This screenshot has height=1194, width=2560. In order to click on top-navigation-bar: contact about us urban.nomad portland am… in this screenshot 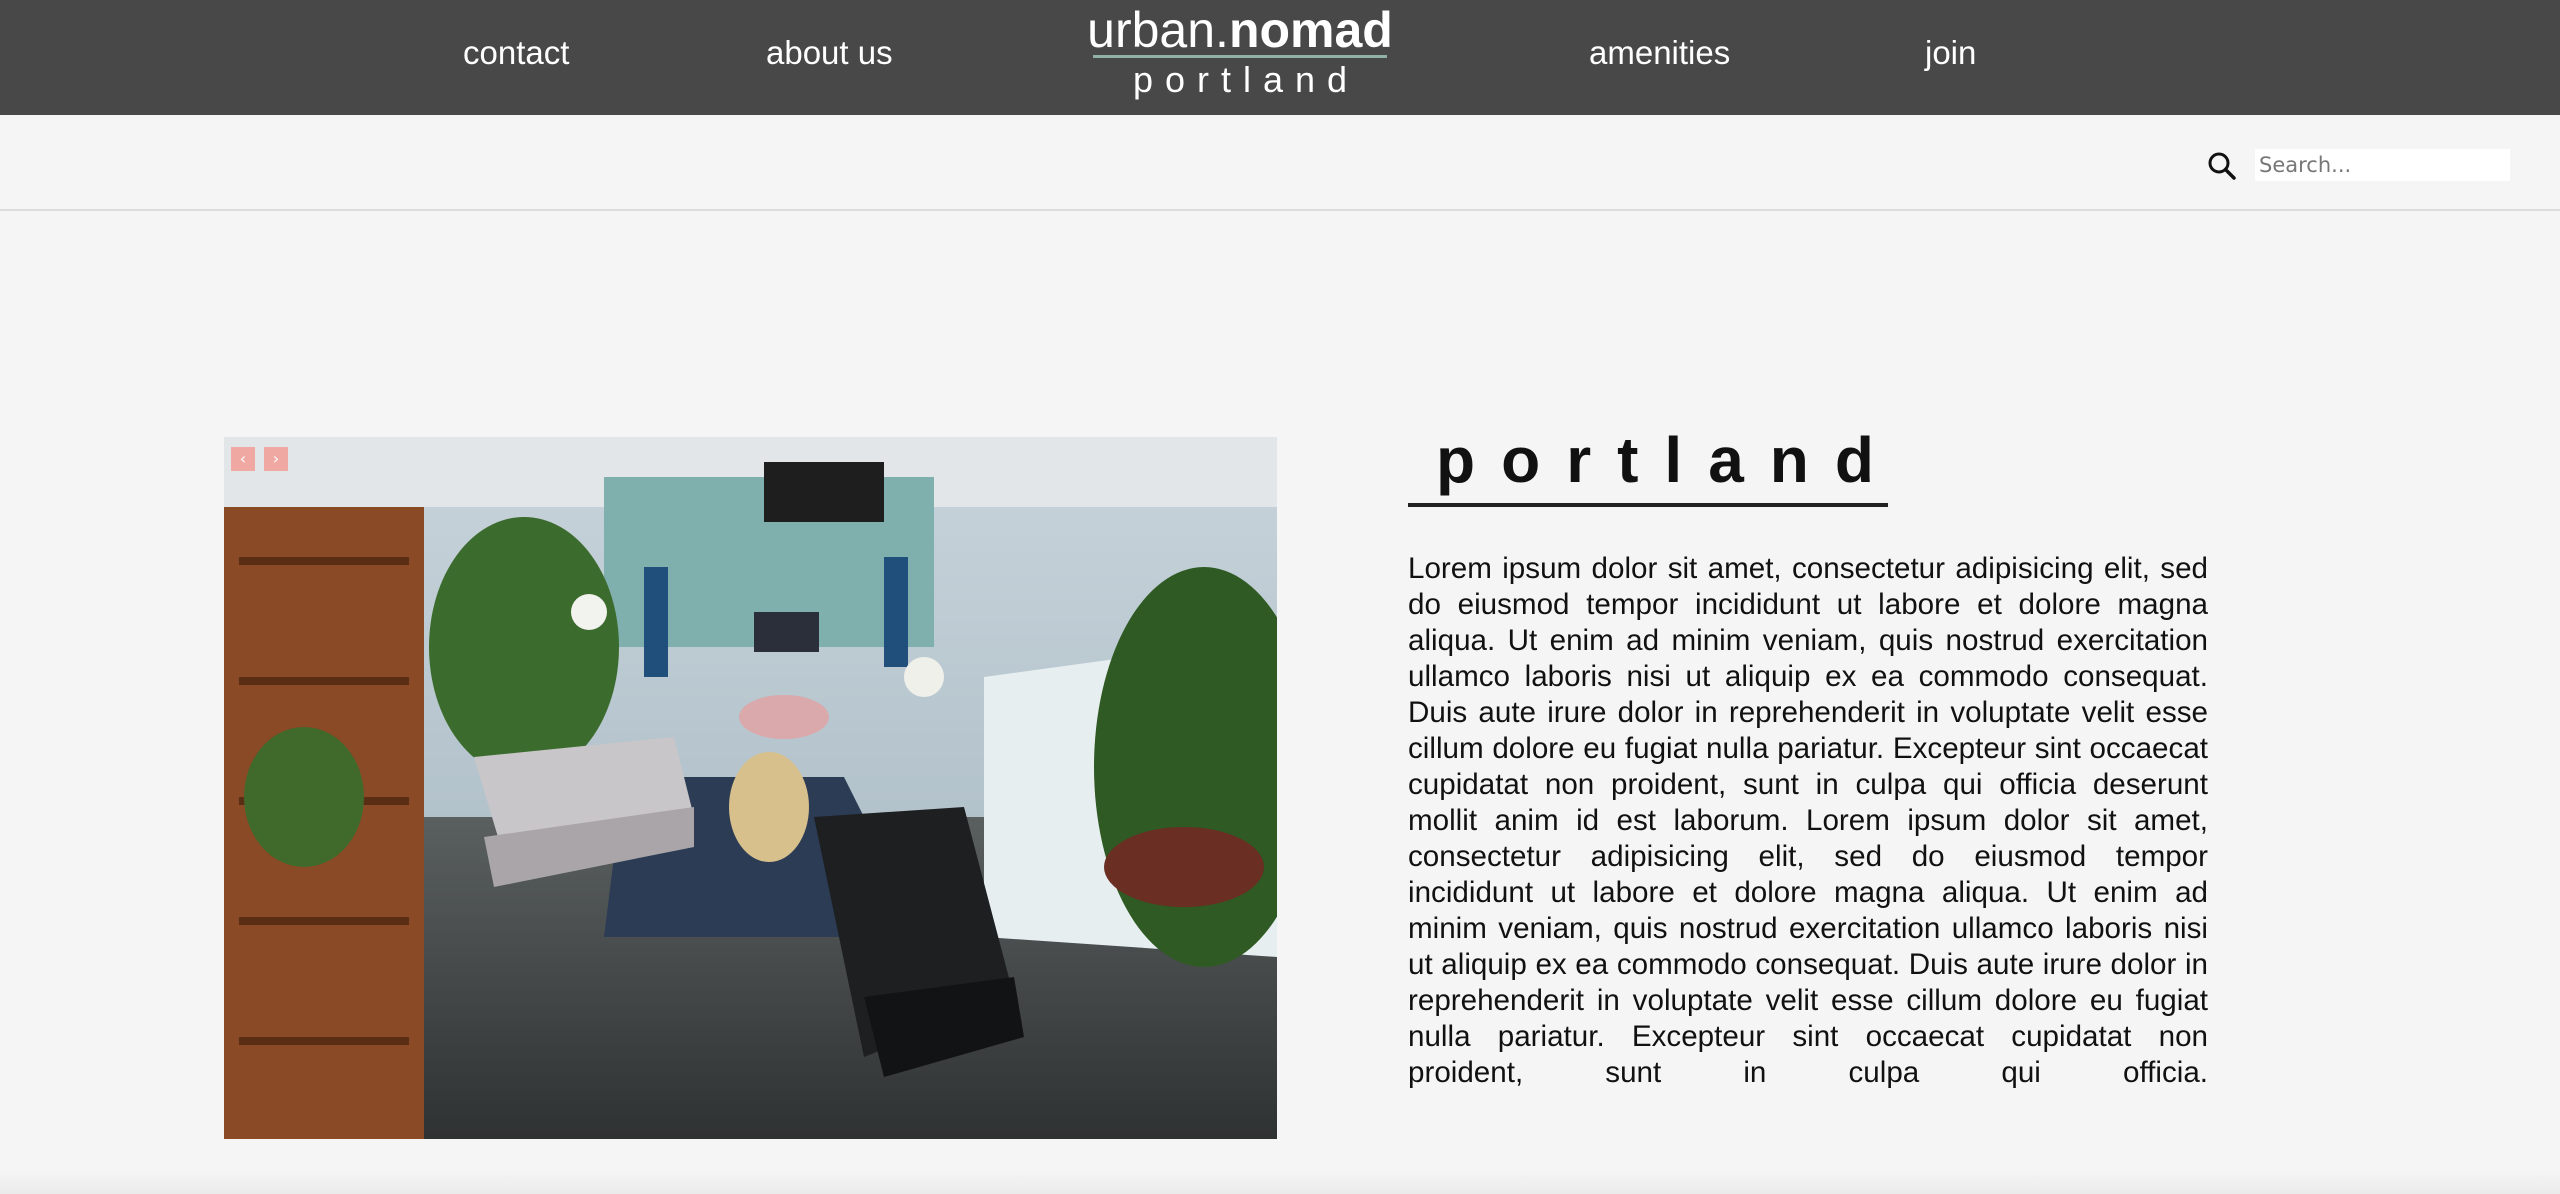, I will do `click(1280, 57)`.